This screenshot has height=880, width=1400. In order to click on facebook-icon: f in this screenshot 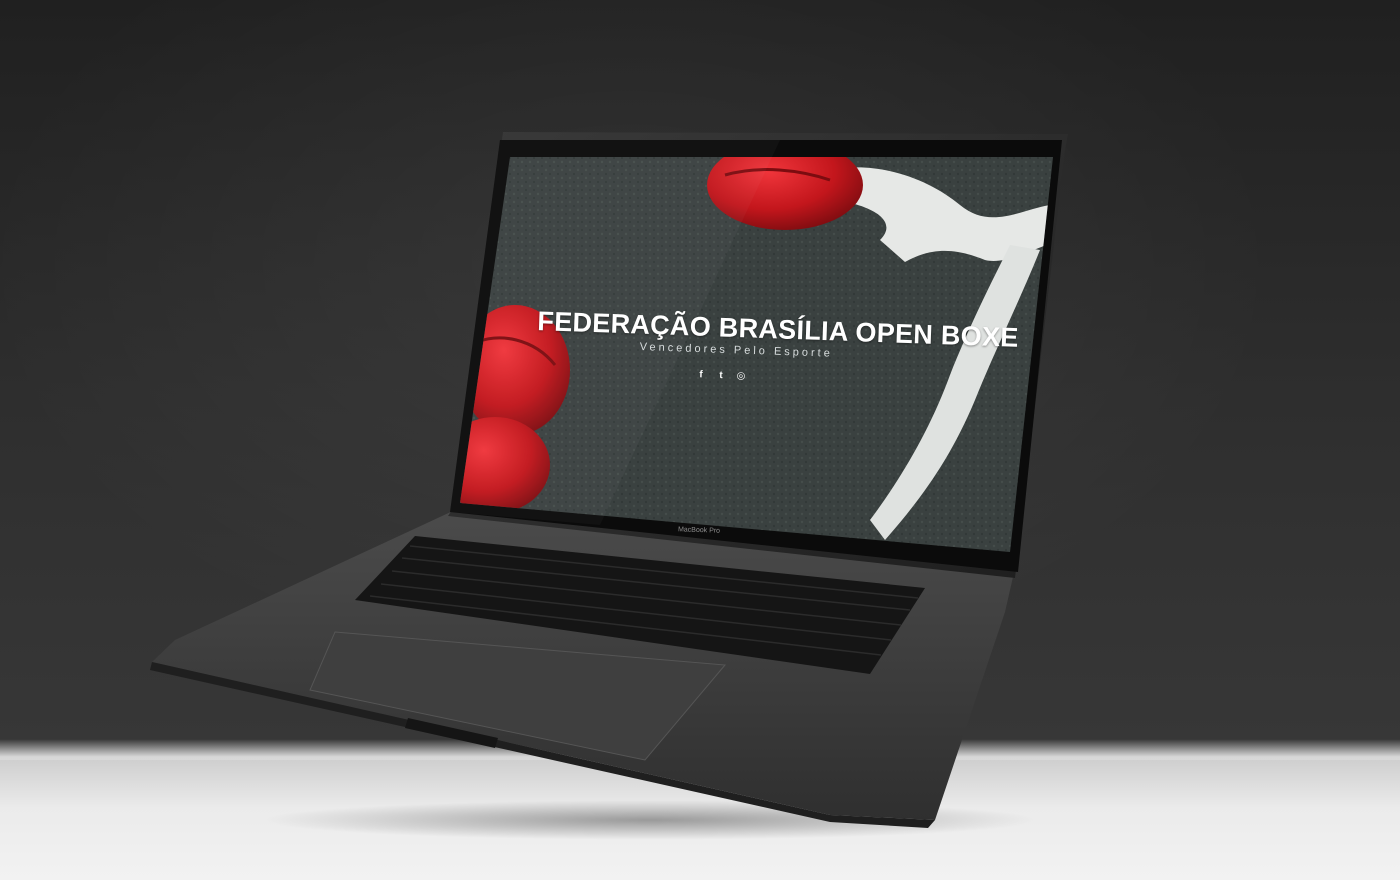, I will do `click(701, 375)`.